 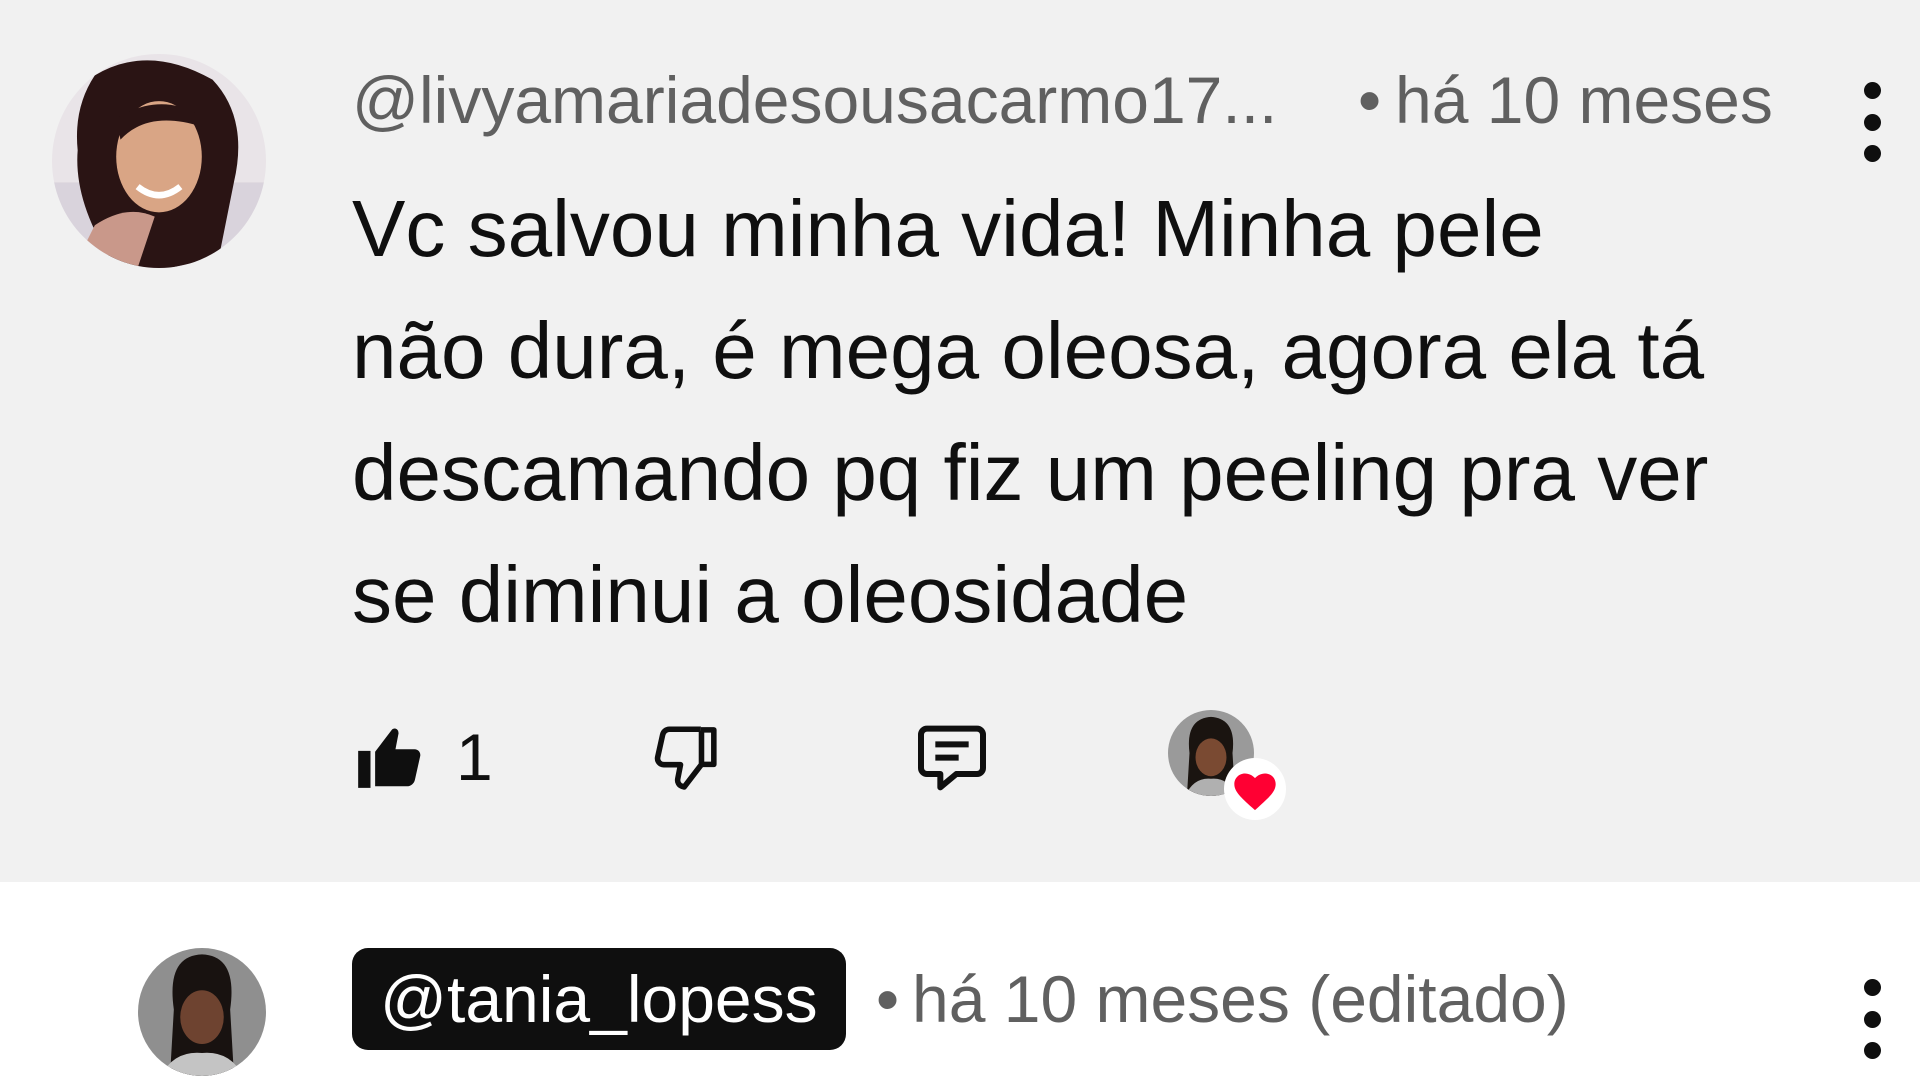 I want to click on like-count: 1, so click(x=474, y=757).